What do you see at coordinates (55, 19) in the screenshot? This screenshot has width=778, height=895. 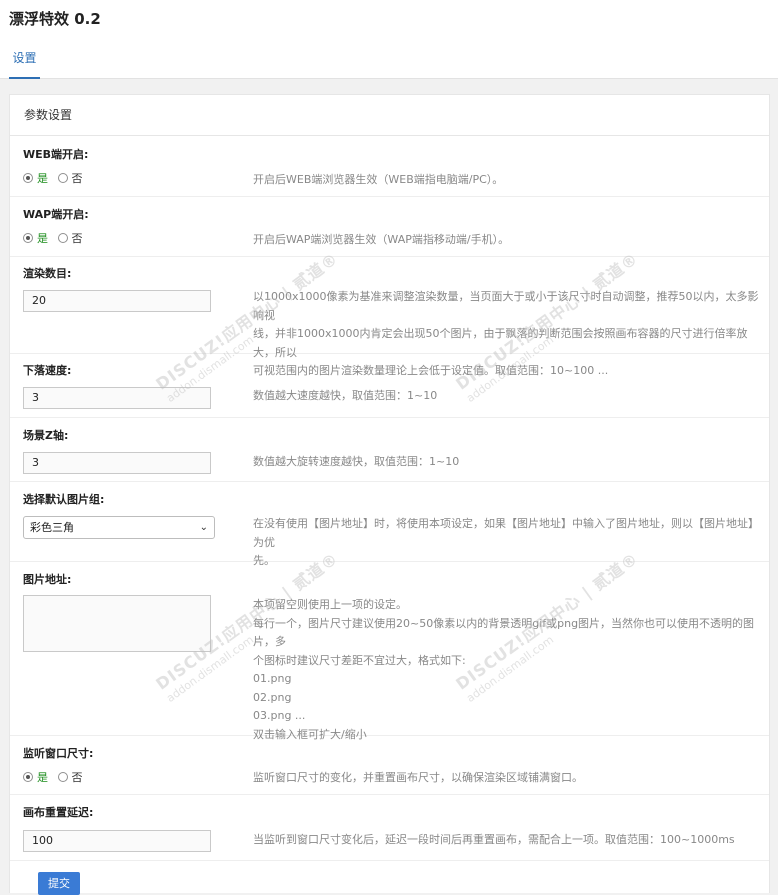 I see `app-title: 漂浮特效 0.2` at bounding box center [55, 19].